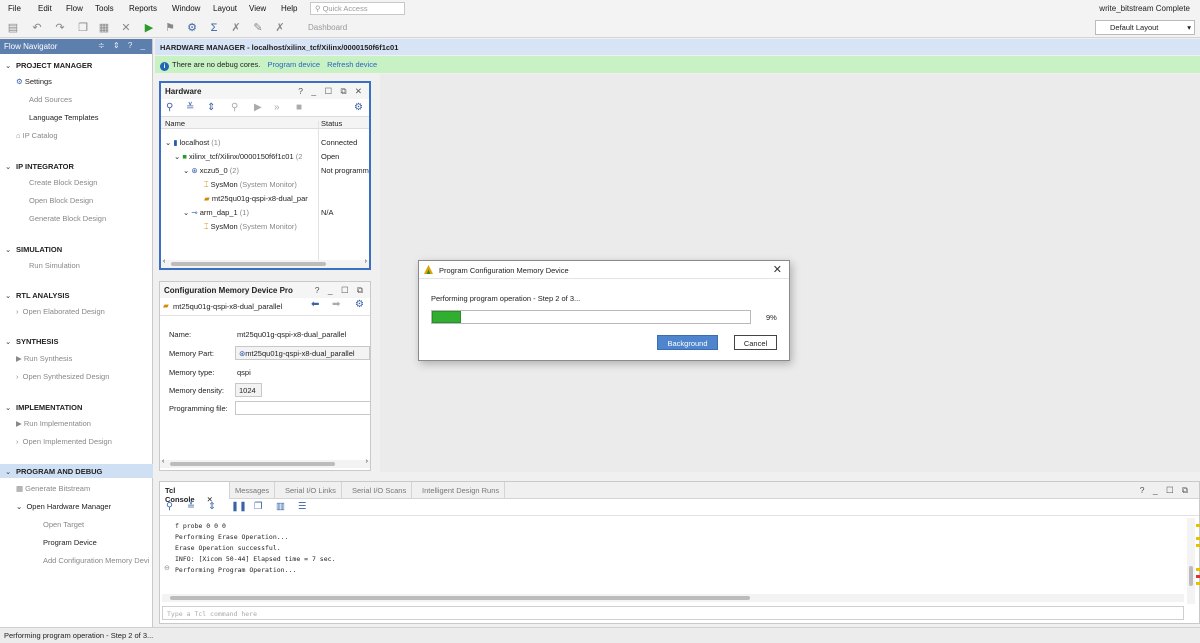  I want to click on back-icon: ⬅, so click(315, 304).